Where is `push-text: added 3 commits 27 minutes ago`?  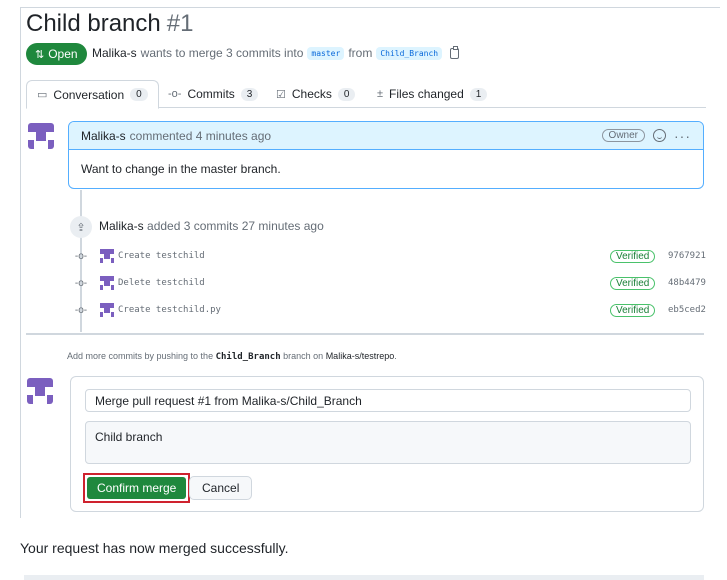 push-text: added 3 commits 27 minutes ago is located at coordinates (235, 226).